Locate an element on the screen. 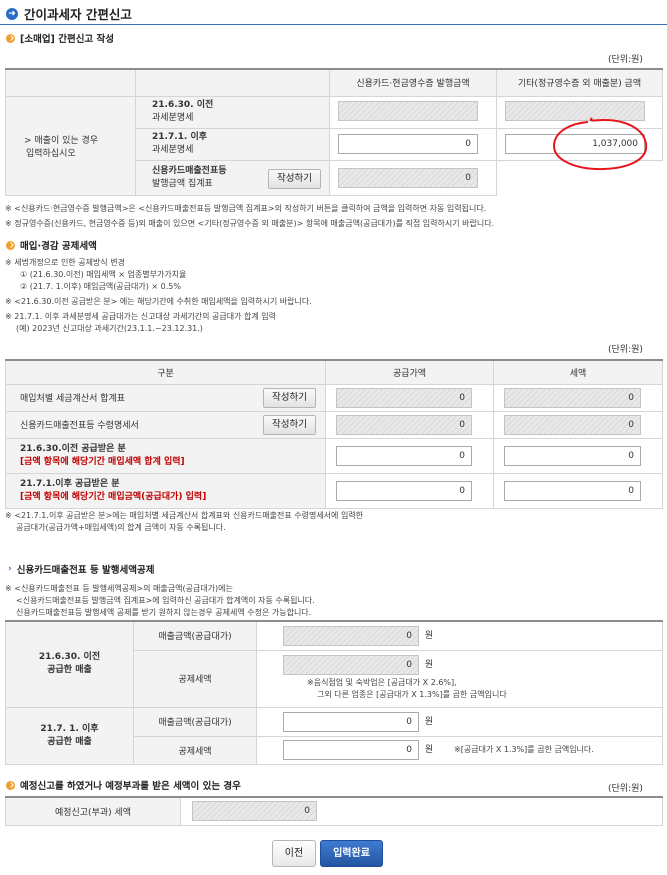 The width and height of the screenshot is (667, 875). groupB-label-l1: 21.7. 1. 이후 is located at coordinates (69, 728).